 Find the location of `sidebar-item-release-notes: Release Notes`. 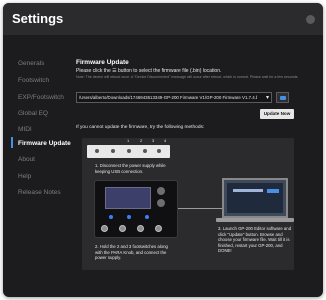

sidebar-item-release-notes: Release Notes is located at coordinates (39, 192).